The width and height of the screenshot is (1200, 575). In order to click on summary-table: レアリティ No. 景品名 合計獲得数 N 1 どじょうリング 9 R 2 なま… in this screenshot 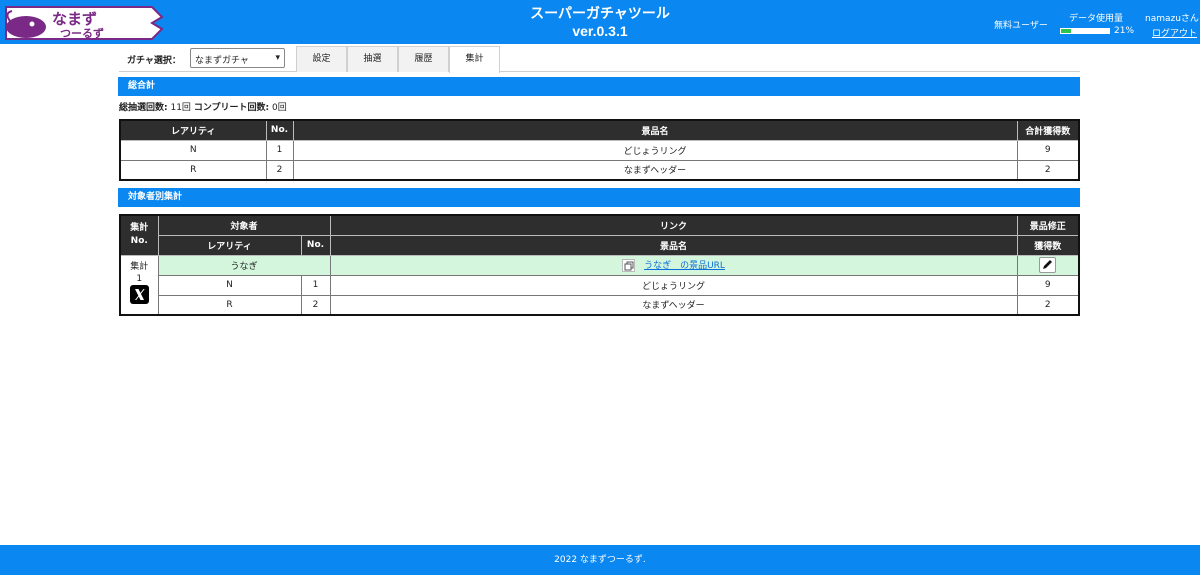, I will do `click(599, 150)`.